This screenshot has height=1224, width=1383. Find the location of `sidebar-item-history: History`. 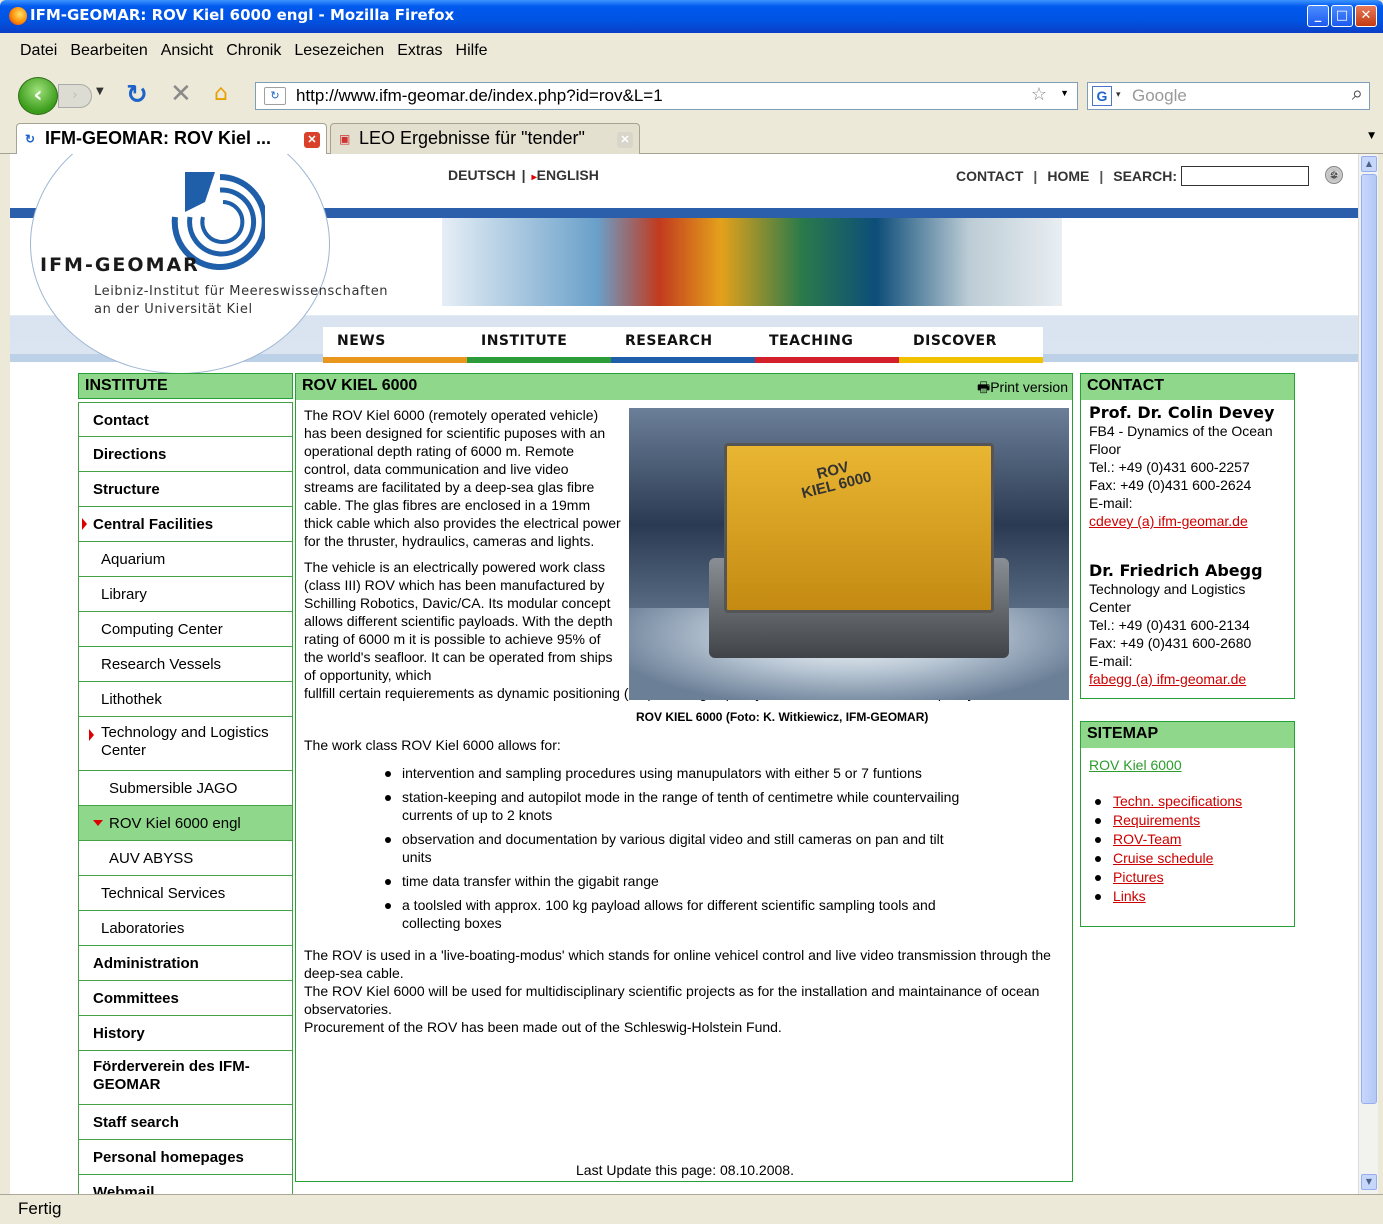

sidebar-item-history: History is located at coordinates (185, 1033).